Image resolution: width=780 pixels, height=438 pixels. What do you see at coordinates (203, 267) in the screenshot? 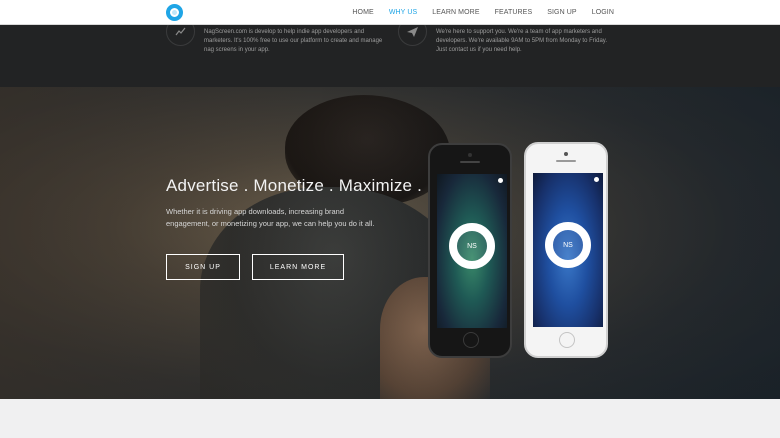
I see `sign-up-button: SIGN UP` at bounding box center [203, 267].